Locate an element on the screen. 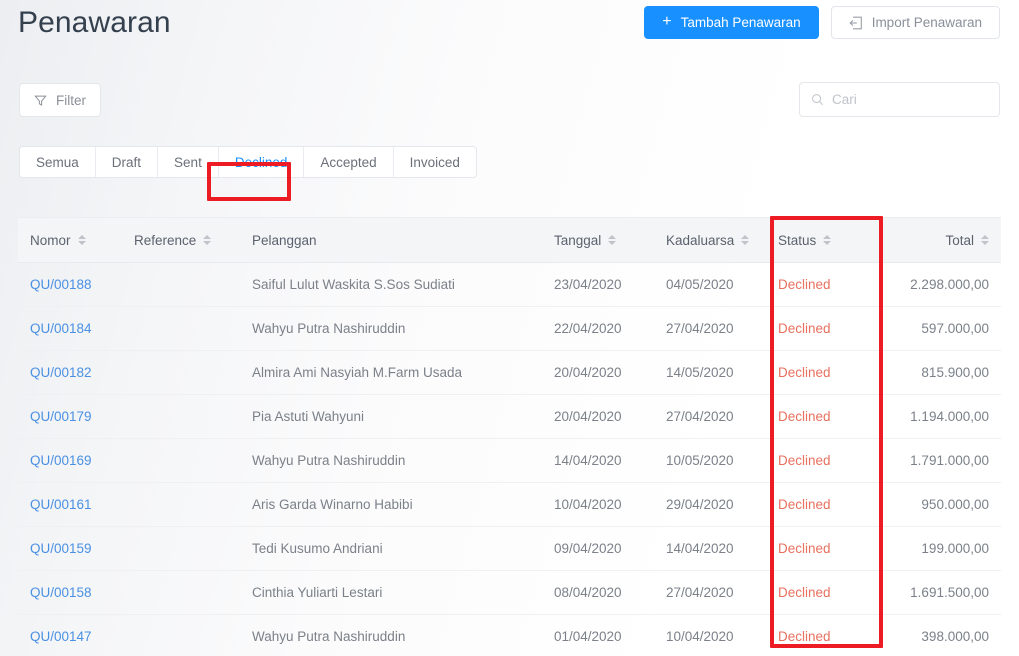  cell-kadaluarsa: 14/05/2020 is located at coordinates (710, 372).